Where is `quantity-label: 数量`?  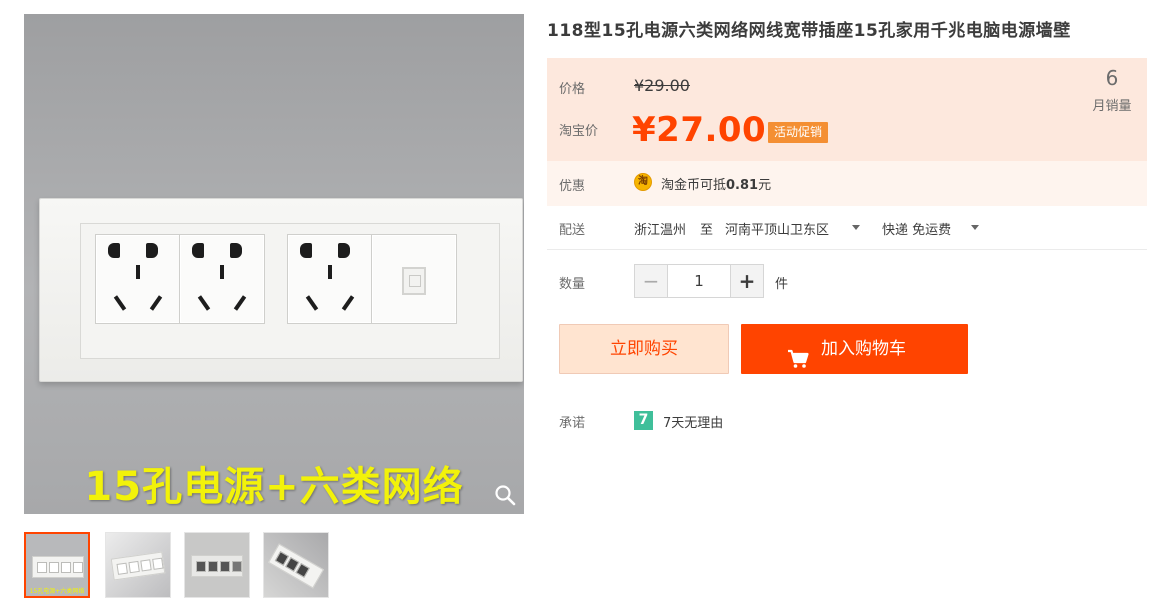 quantity-label: 数量 is located at coordinates (572, 284).